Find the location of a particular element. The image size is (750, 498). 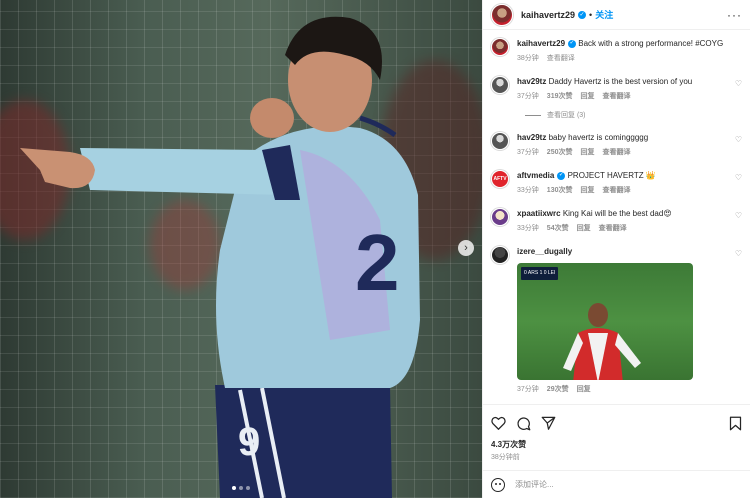

post-header: kaihavertz29 ✓ • 关注 ··· is located at coordinates (616, 15).